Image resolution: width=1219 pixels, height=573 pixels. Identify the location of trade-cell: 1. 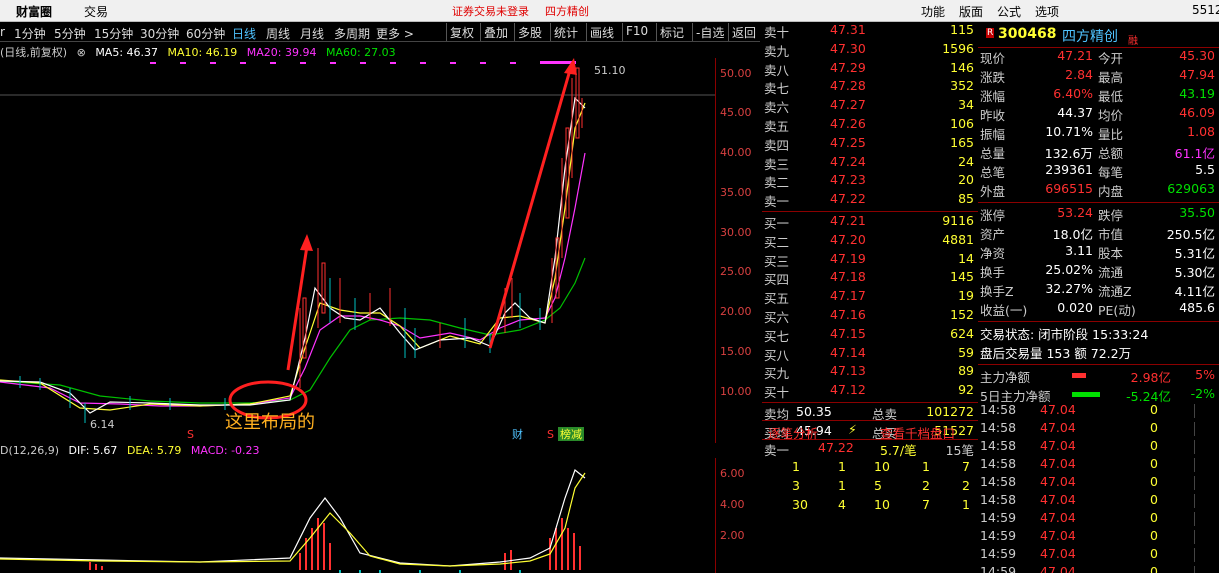
(926, 466).